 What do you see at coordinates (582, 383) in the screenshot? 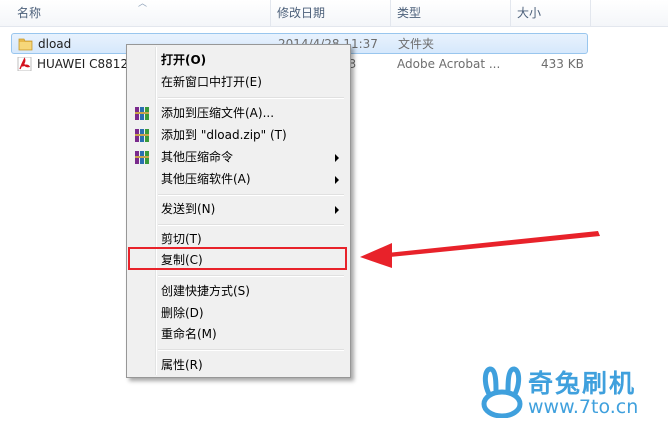
I see `watermark-name: 奇兔刷机` at bounding box center [582, 383].